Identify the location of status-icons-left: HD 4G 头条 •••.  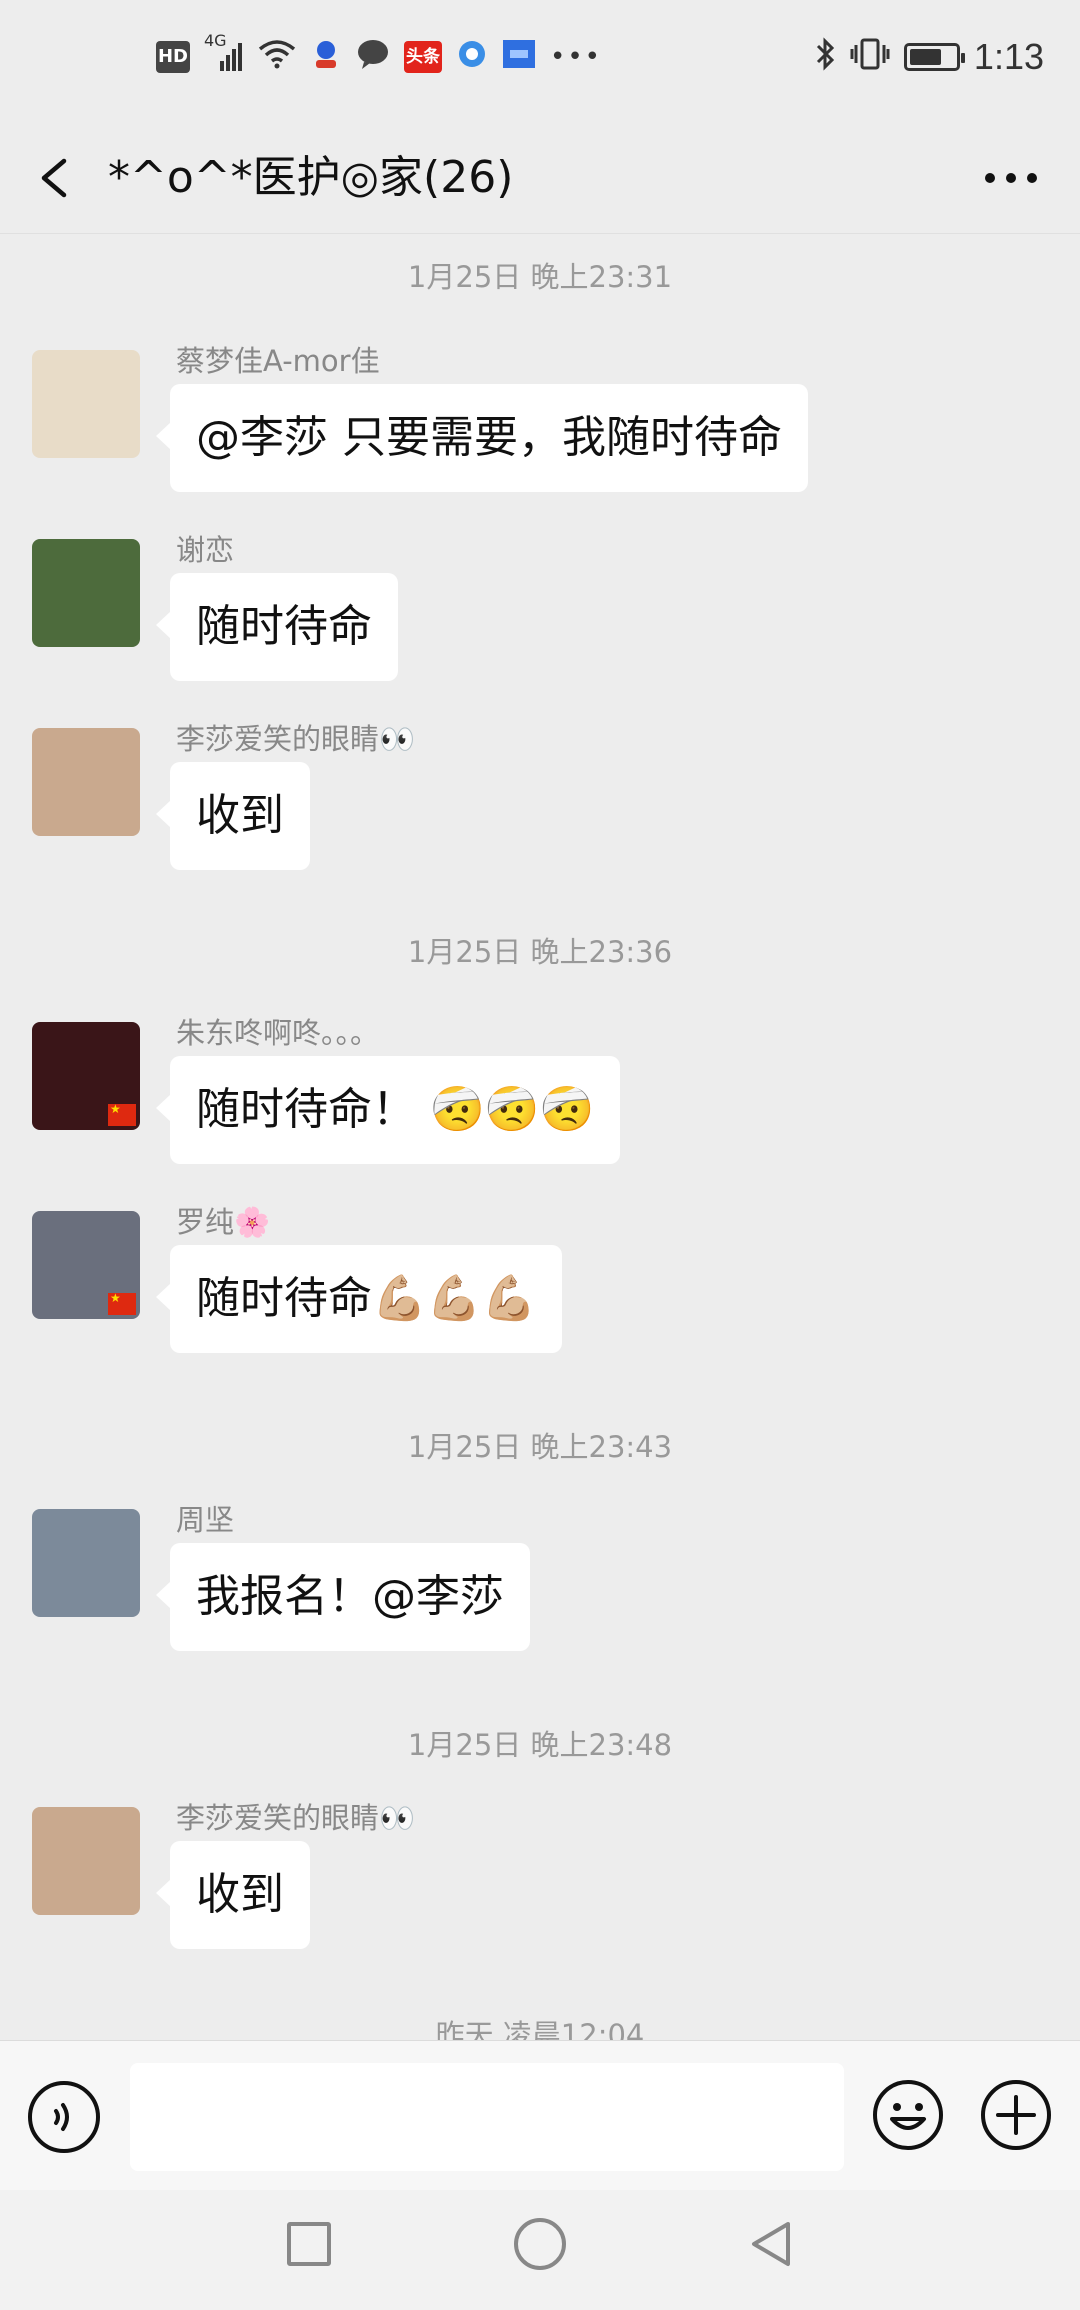
(379, 54).